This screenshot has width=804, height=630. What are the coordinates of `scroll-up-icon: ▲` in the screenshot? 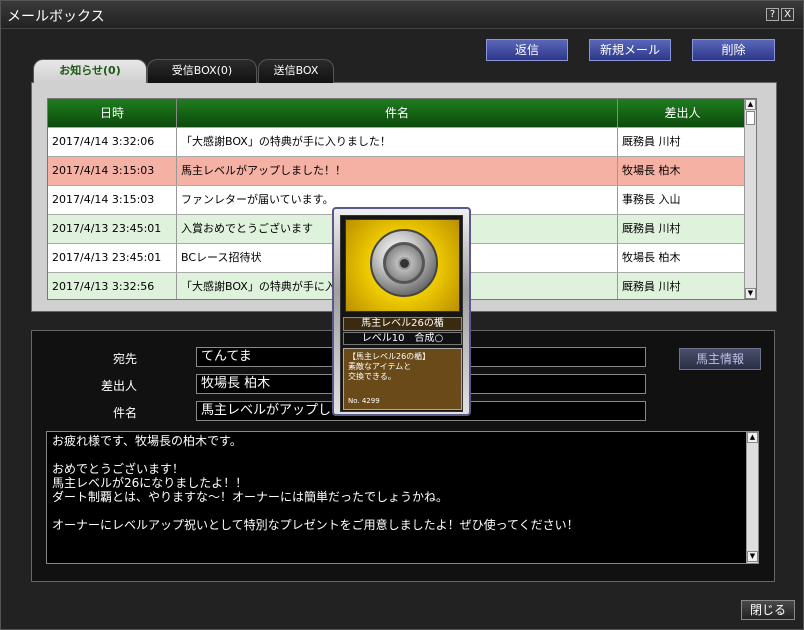 It's located at (750, 104).